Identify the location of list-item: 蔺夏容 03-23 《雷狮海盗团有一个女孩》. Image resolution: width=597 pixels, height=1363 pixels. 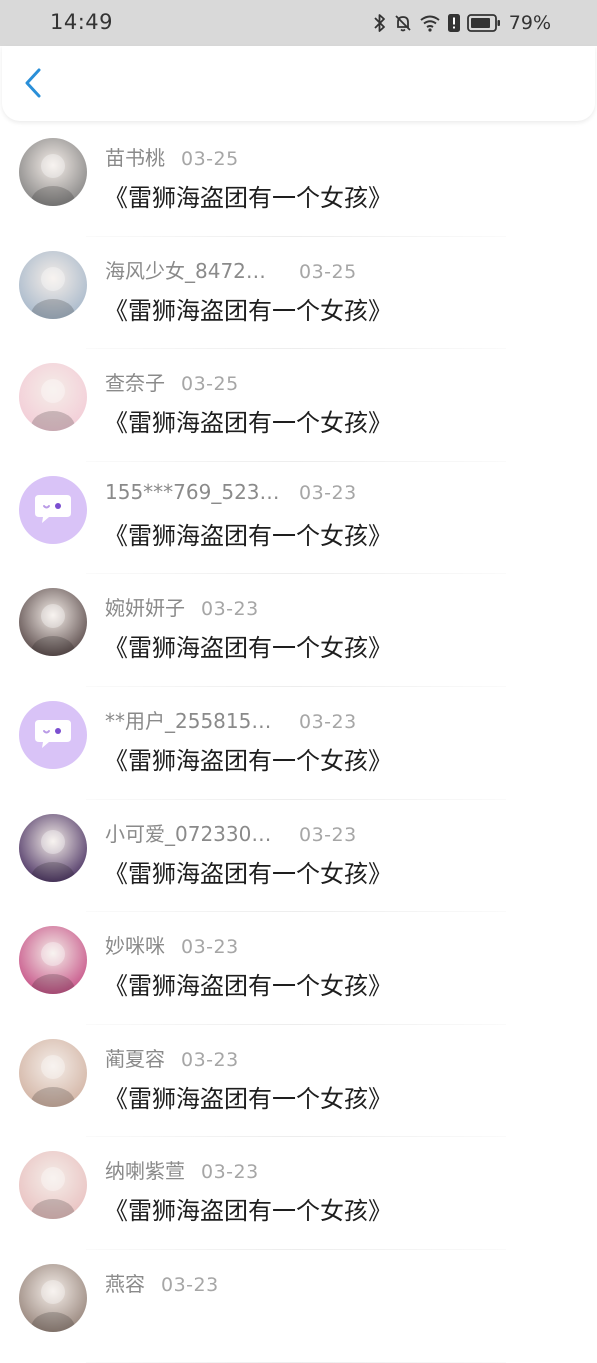
(298, 1081).